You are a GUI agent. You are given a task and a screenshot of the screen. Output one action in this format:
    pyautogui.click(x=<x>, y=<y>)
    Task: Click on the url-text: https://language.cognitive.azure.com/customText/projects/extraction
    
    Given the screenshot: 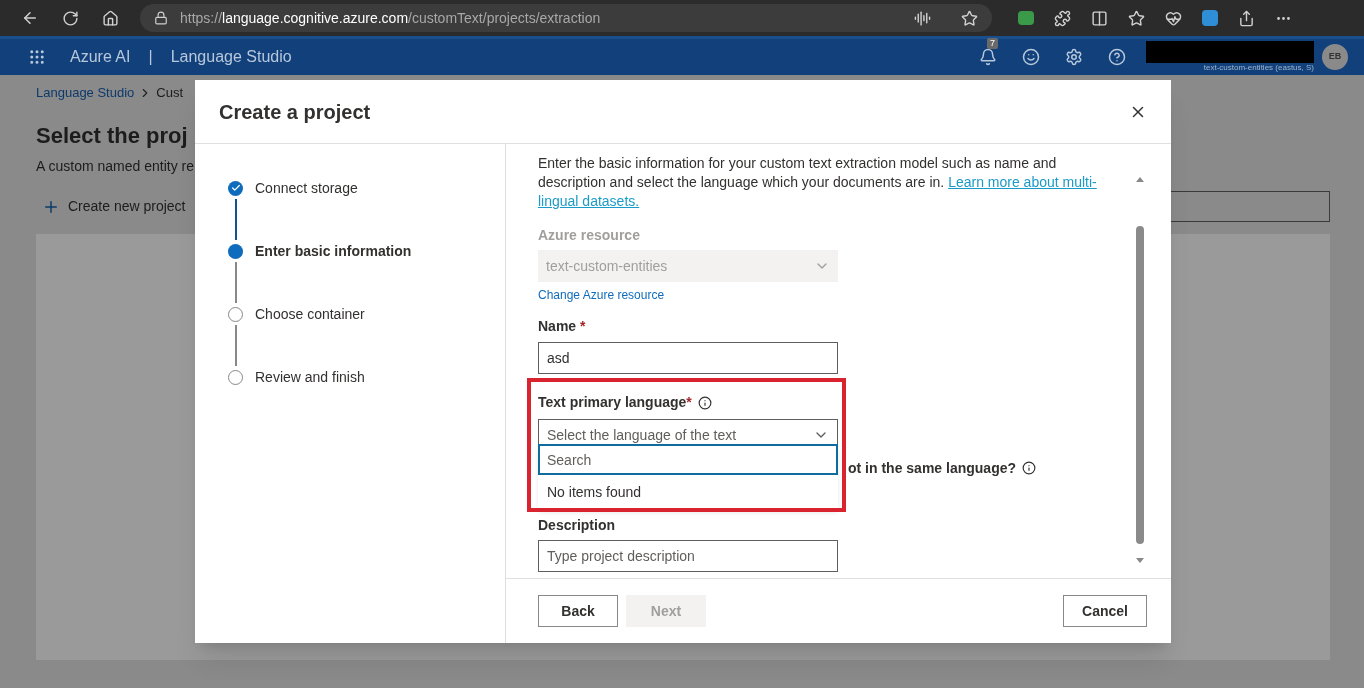 What is the action you would take?
    pyautogui.click(x=390, y=18)
    